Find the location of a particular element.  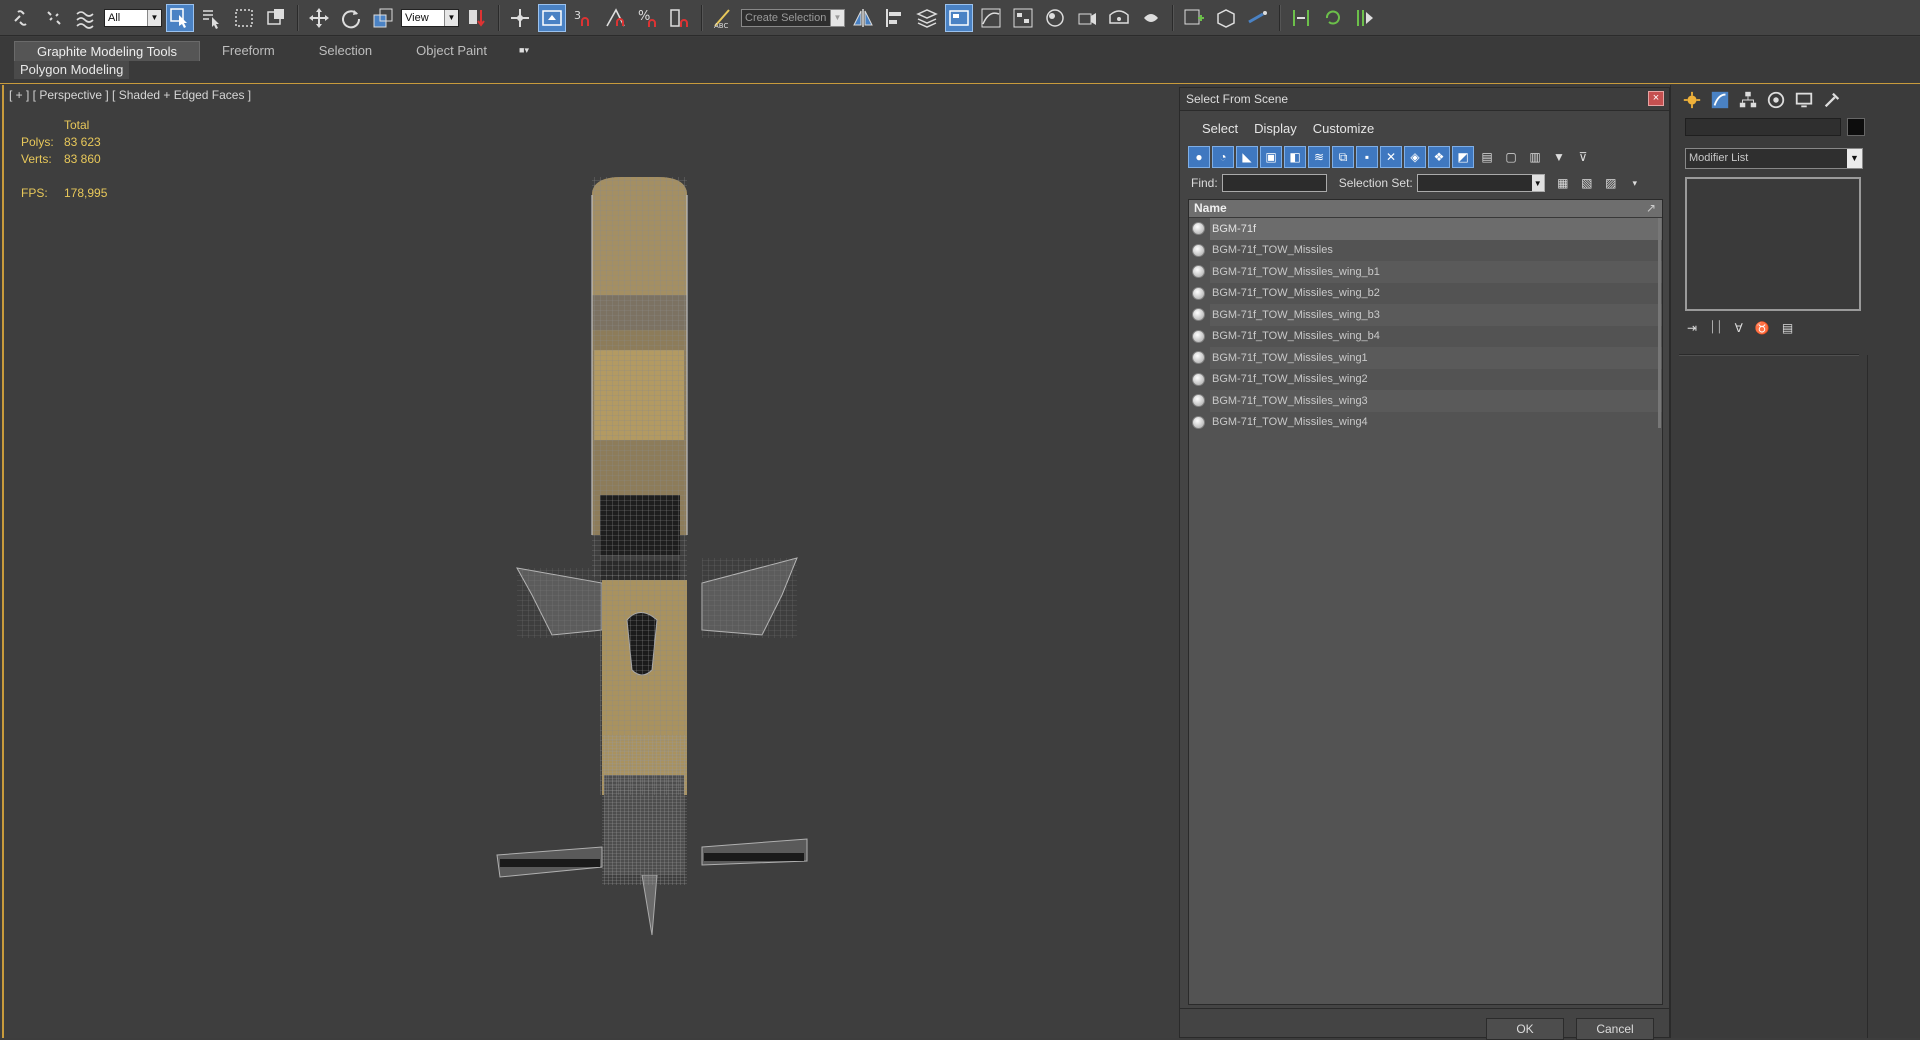

select-all-icon: ▤ is located at coordinates (1487, 157).